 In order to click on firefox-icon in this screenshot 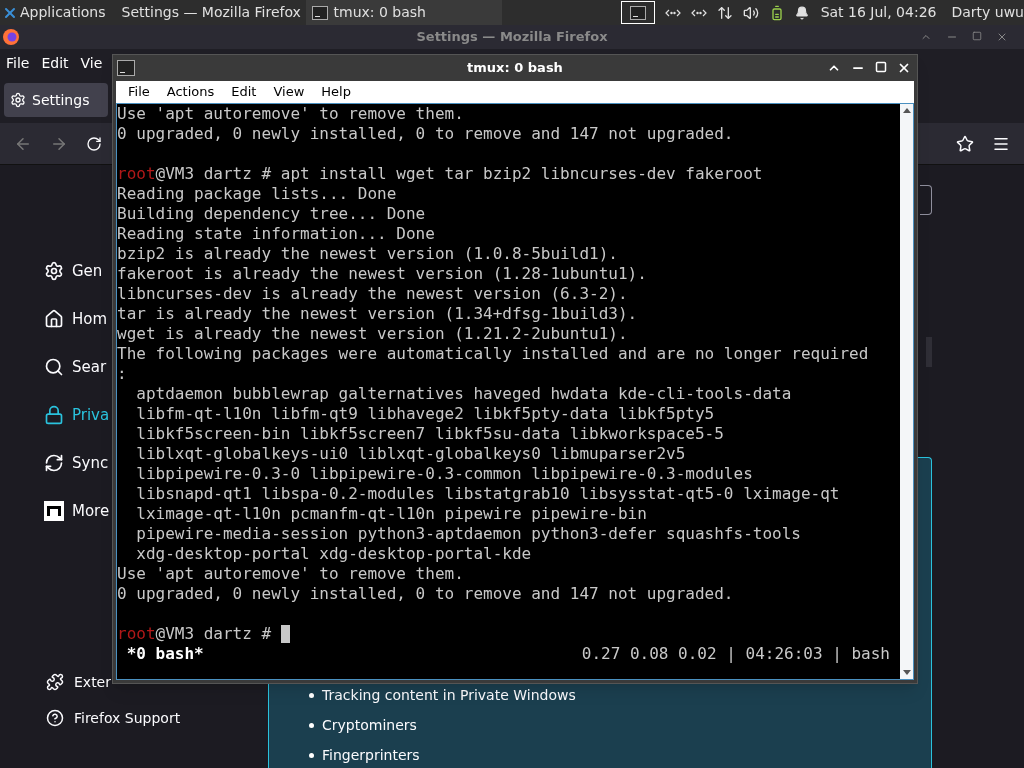, I will do `click(11, 37)`.